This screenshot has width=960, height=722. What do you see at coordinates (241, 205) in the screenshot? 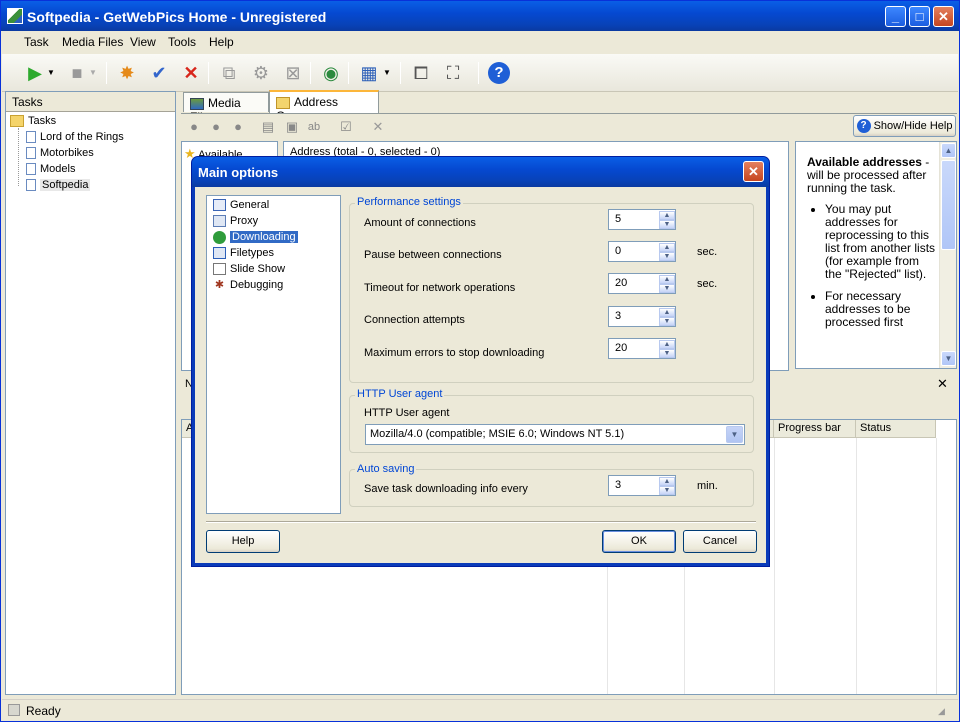
I see `nav-item-general: General` at bounding box center [241, 205].